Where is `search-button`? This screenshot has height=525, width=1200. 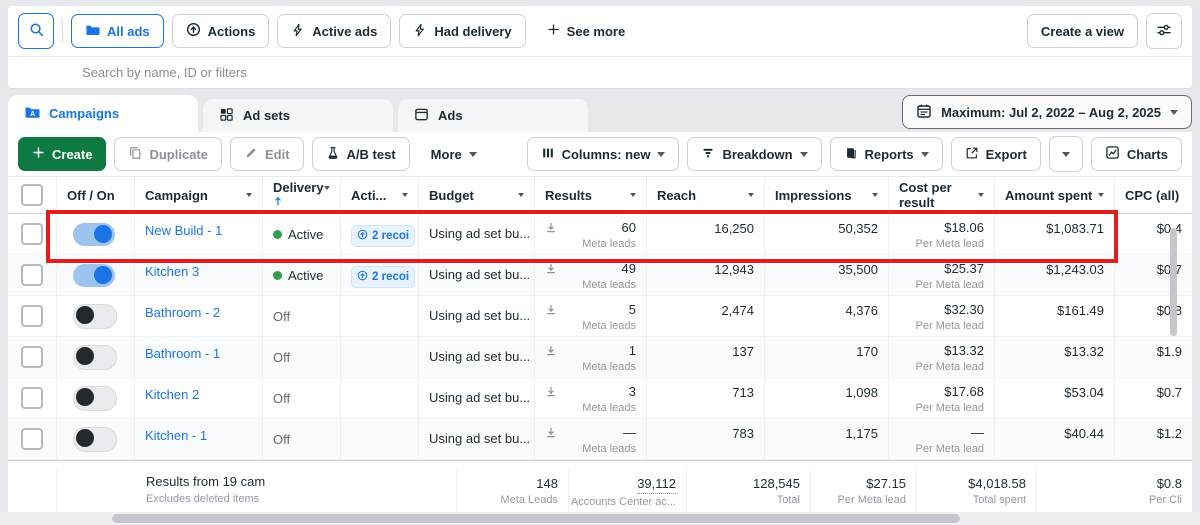
search-button is located at coordinates (36, 31).